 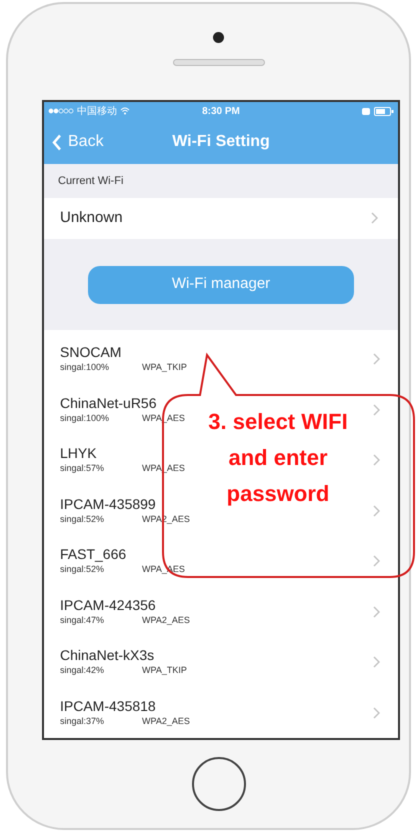 I want to click on network-name: LHYK, so click(x=122, y=453).